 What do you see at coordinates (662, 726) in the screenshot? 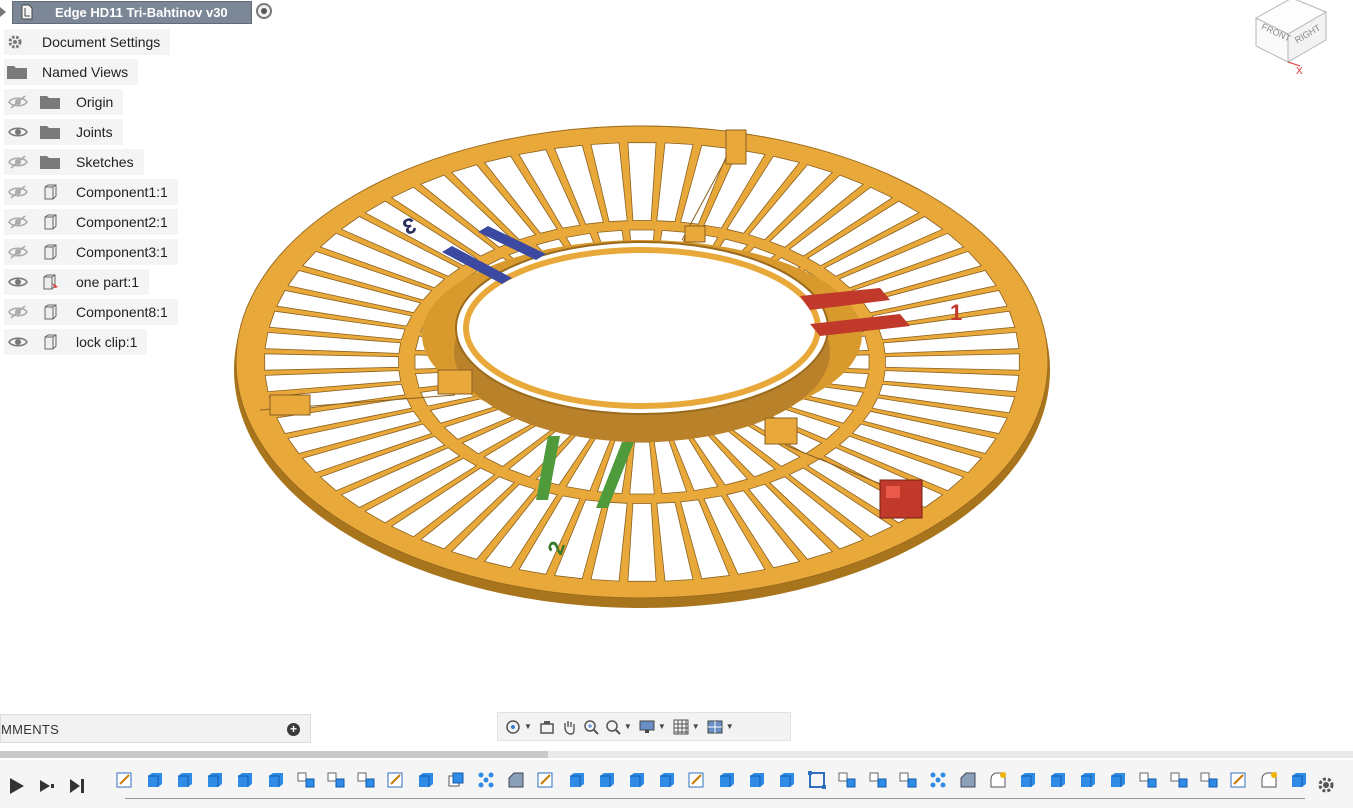
I see `display-dropdown-icon: ▼` at bounding box center [662, 726].